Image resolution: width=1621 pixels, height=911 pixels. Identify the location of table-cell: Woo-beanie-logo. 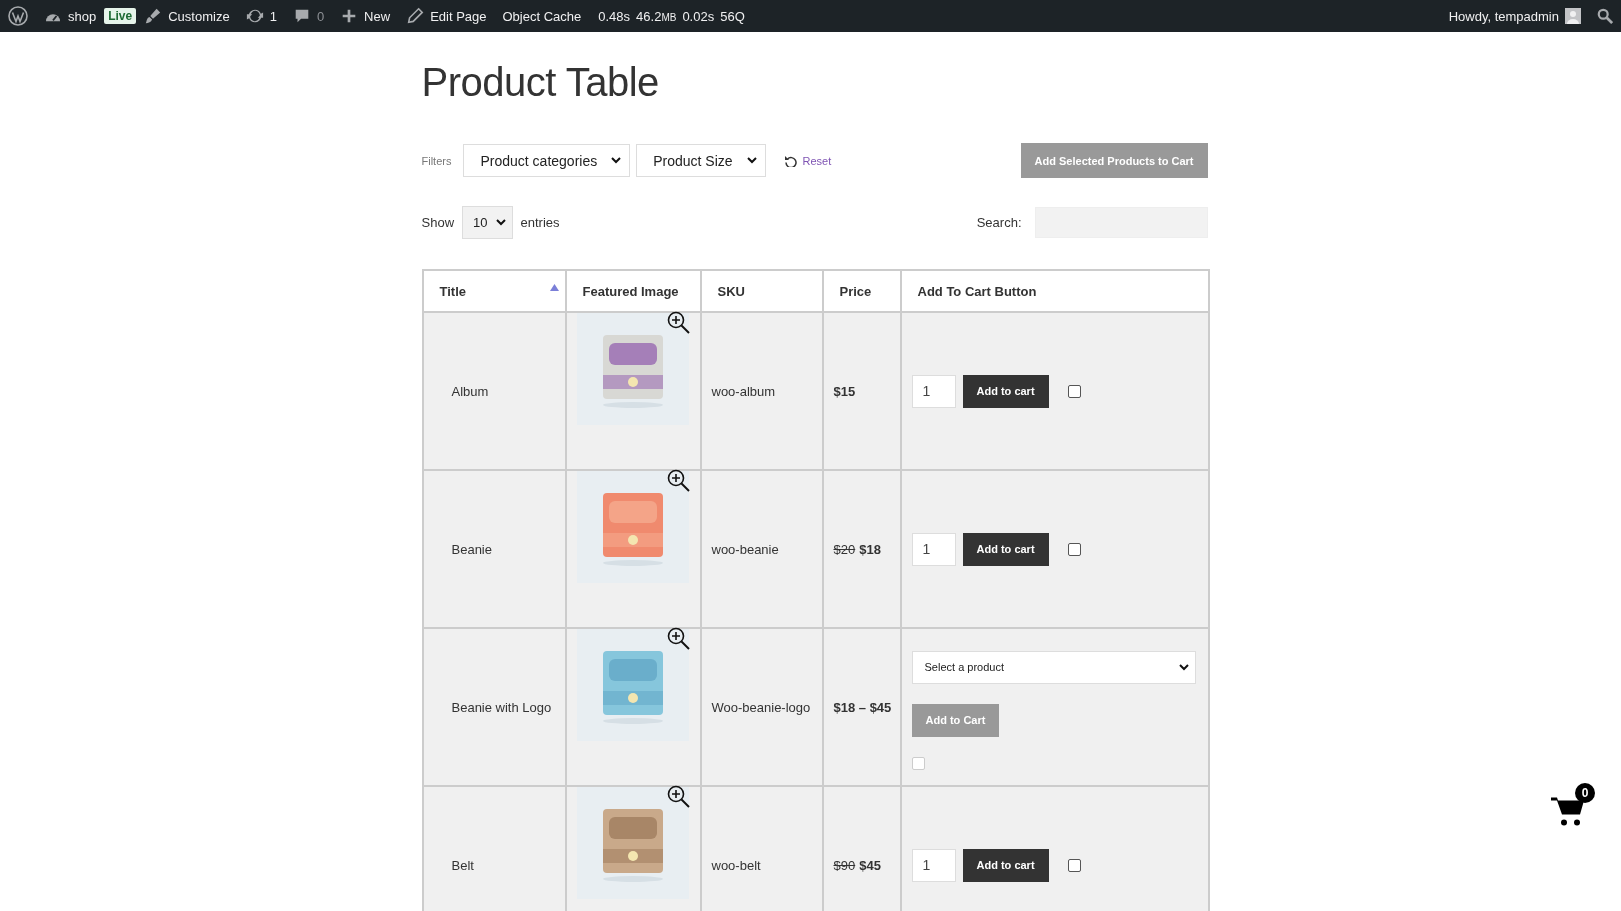
(761, 707).